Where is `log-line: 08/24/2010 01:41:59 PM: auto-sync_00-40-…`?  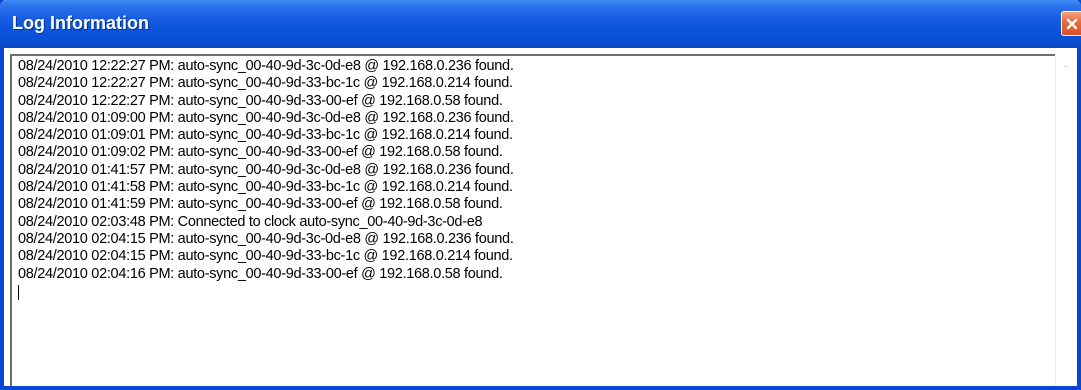 log-line: 08/24/2010 01:41:59 PM: auto-sync_00-40-… is located at coordinates (260, 204).